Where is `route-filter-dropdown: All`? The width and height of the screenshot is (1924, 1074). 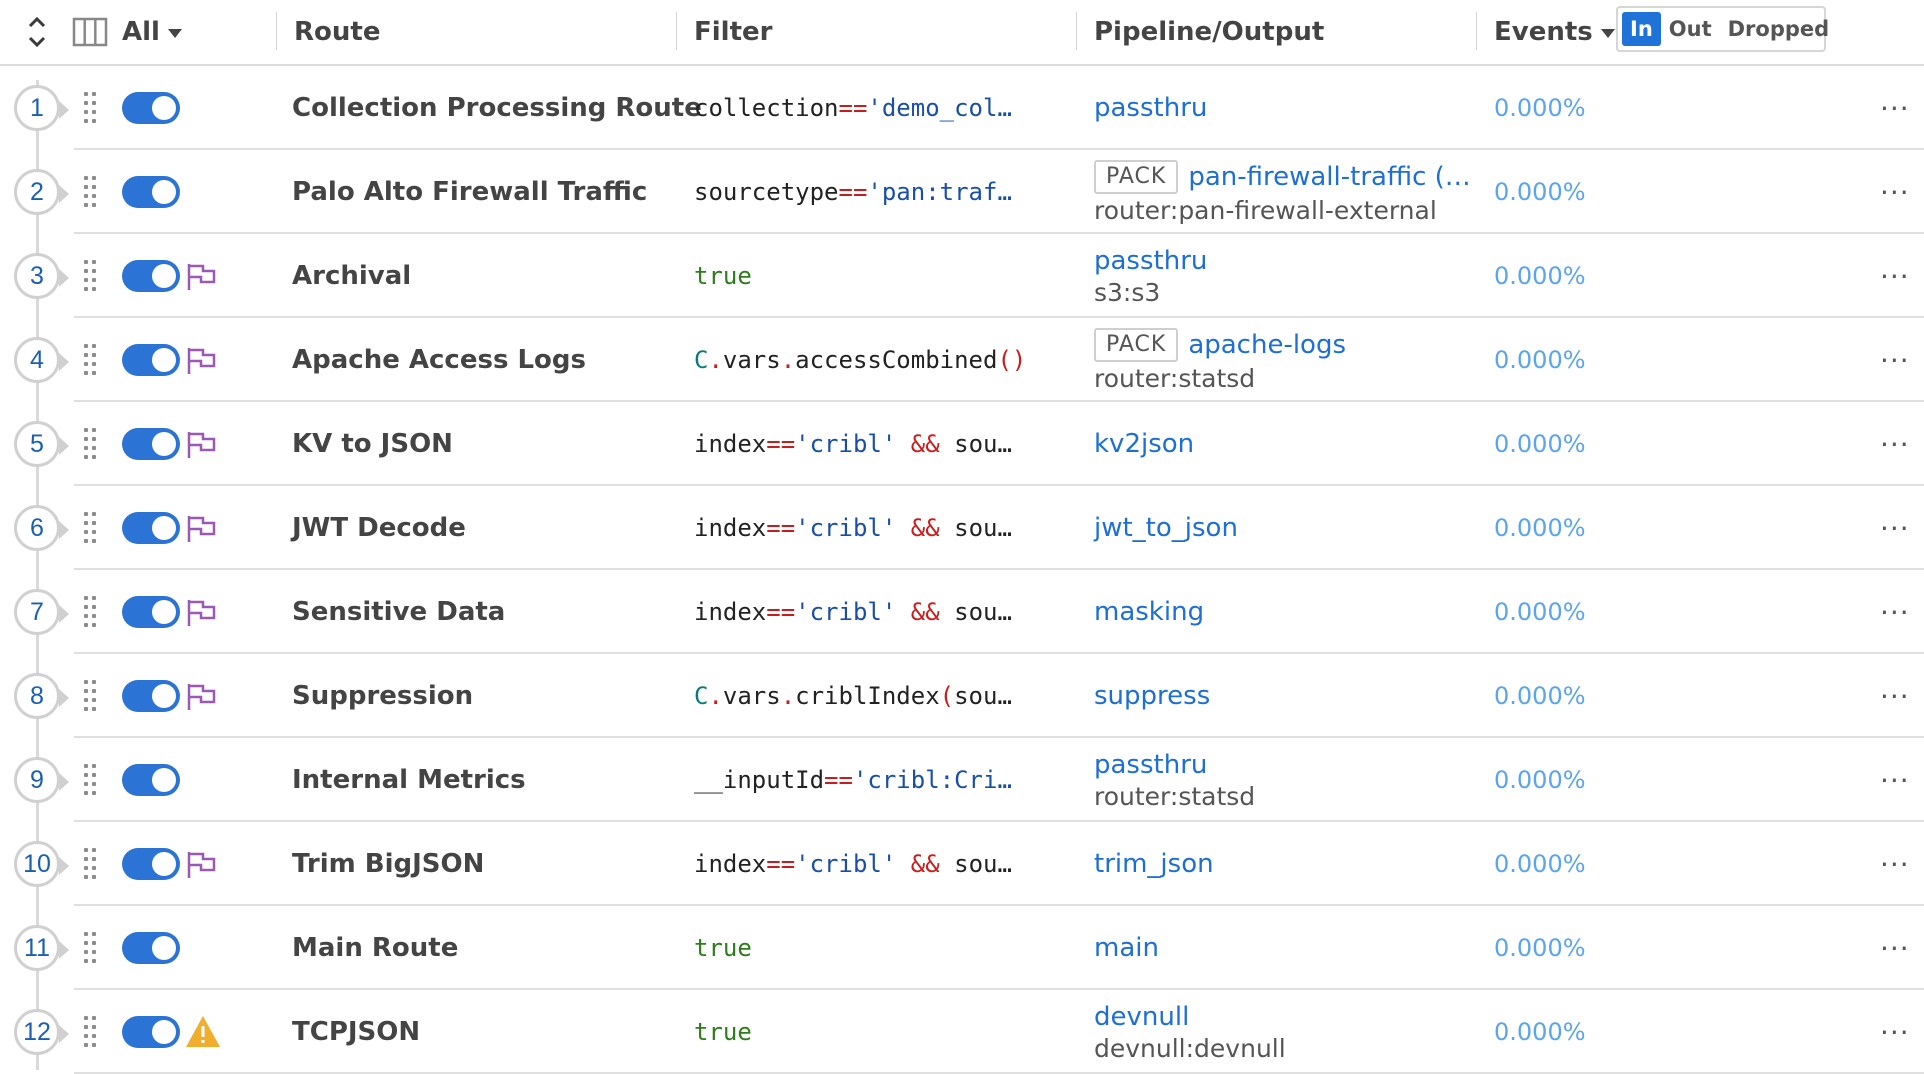
route-filter-dropdown: All is located at coordinates (152, 32).